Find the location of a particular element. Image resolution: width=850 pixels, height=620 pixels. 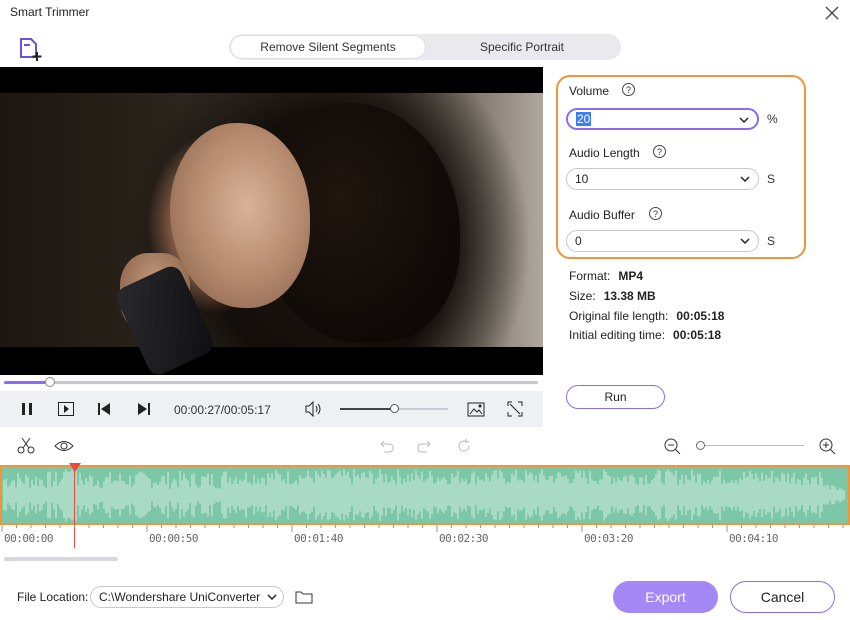

playhead is located at coordinates (74, 506).